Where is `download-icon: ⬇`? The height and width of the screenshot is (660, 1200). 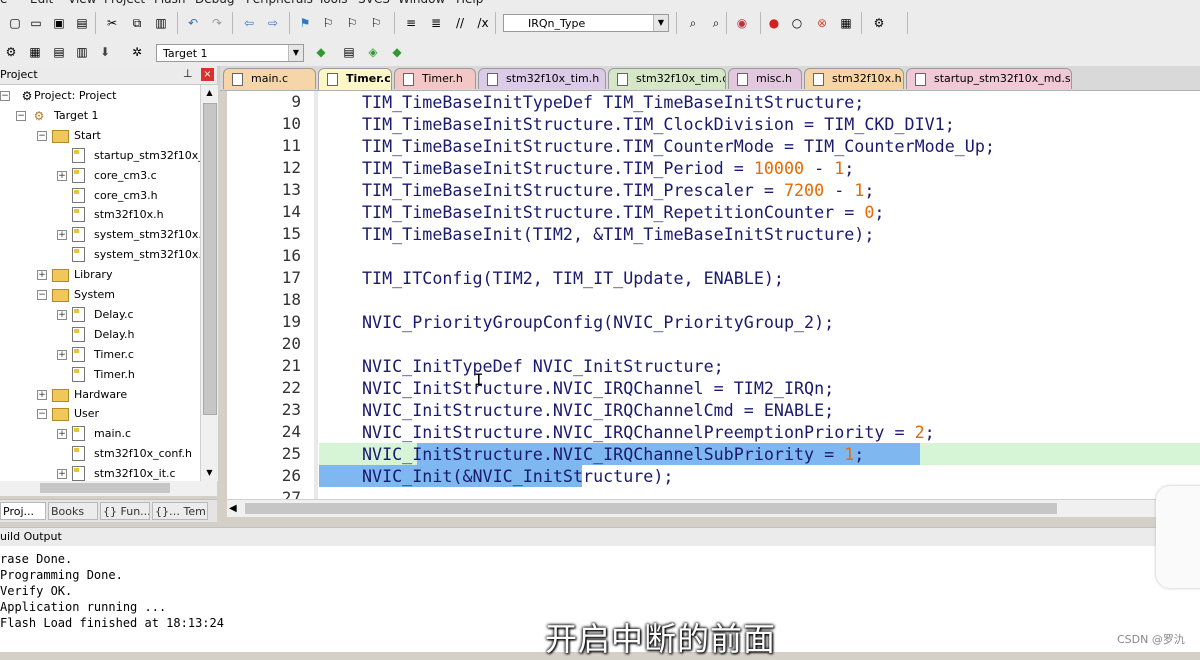 download-icon: ⬇ is located at coordinates (105, 52).